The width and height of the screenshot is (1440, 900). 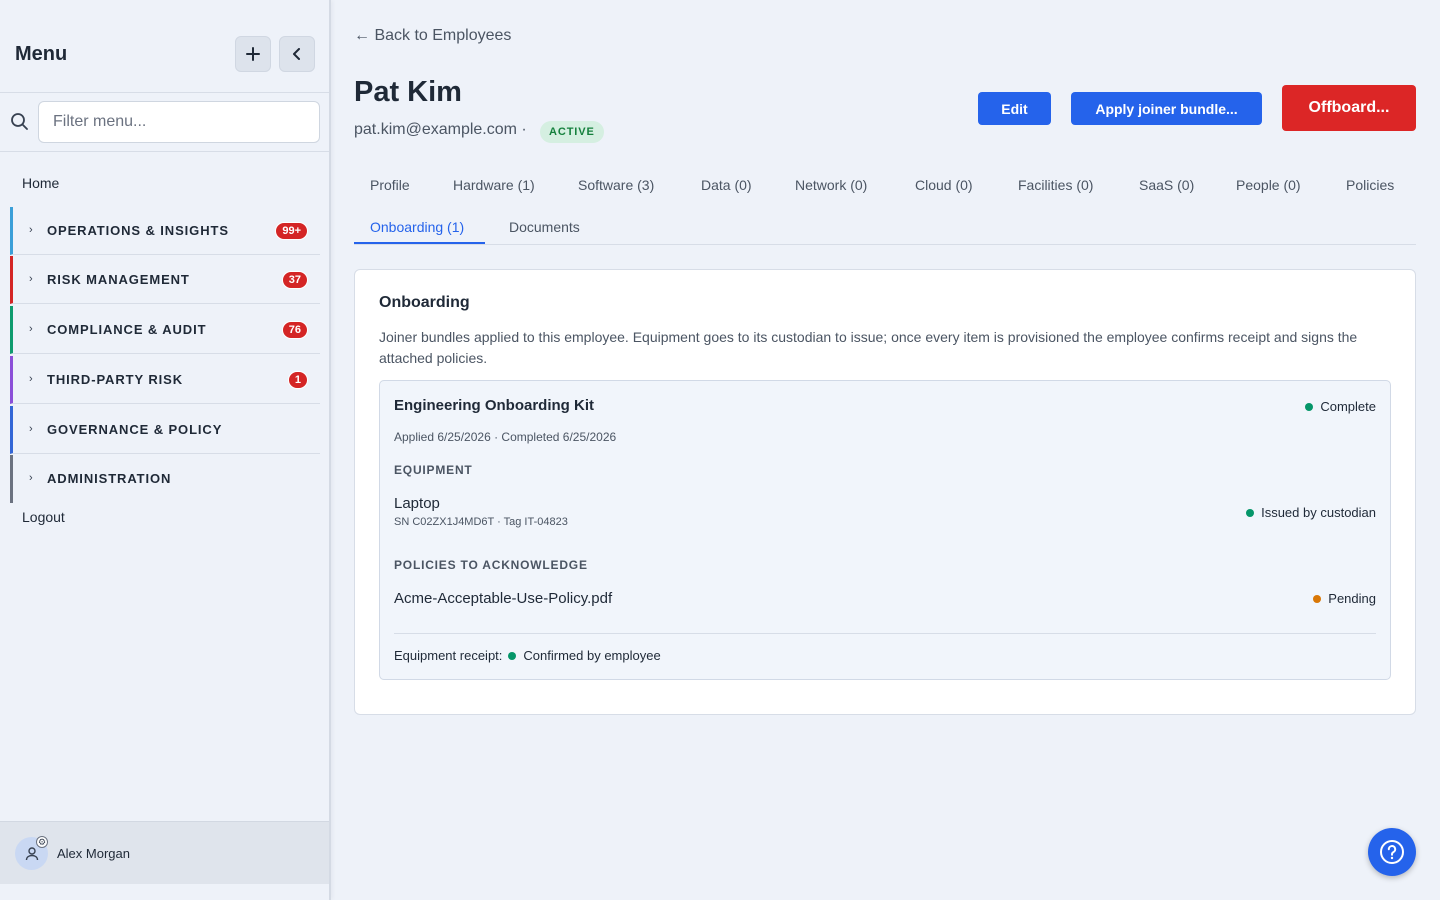 What do you see at coordinates (297, 380) in the screenshot?
I see `count-badge: 1` at bounding box center [297, 380].